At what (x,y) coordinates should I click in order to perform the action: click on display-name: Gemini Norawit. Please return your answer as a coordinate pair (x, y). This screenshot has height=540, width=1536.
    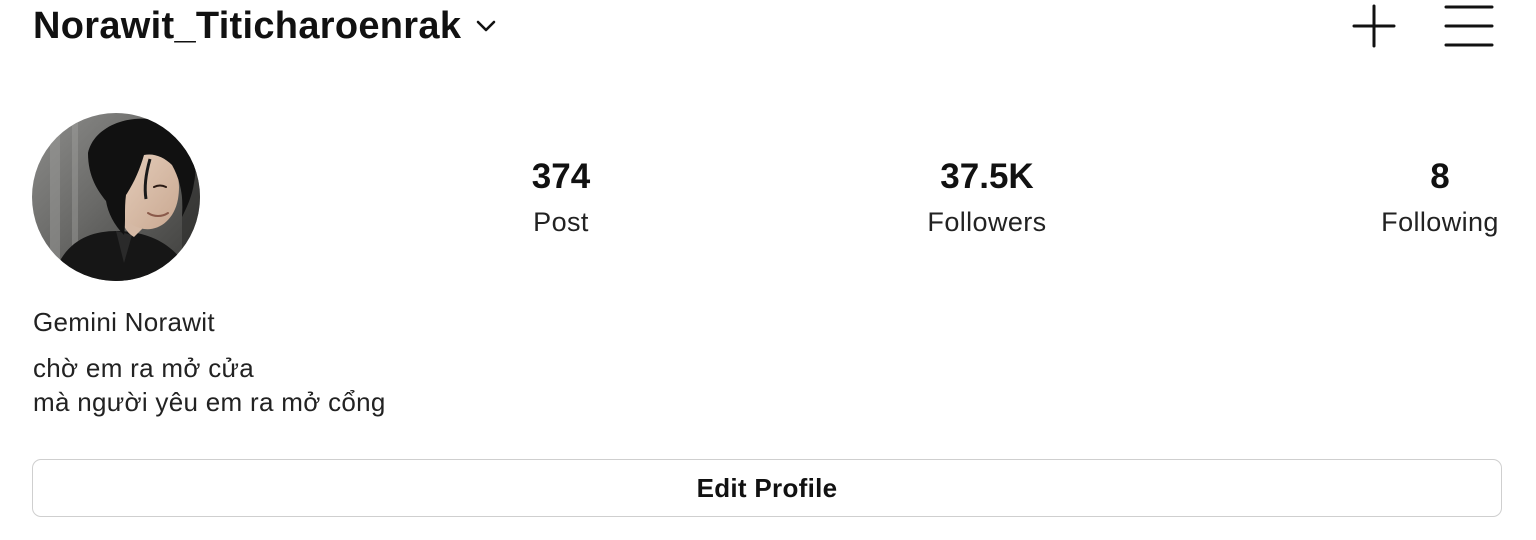
    Looking at the image, I should click on (124, 322).